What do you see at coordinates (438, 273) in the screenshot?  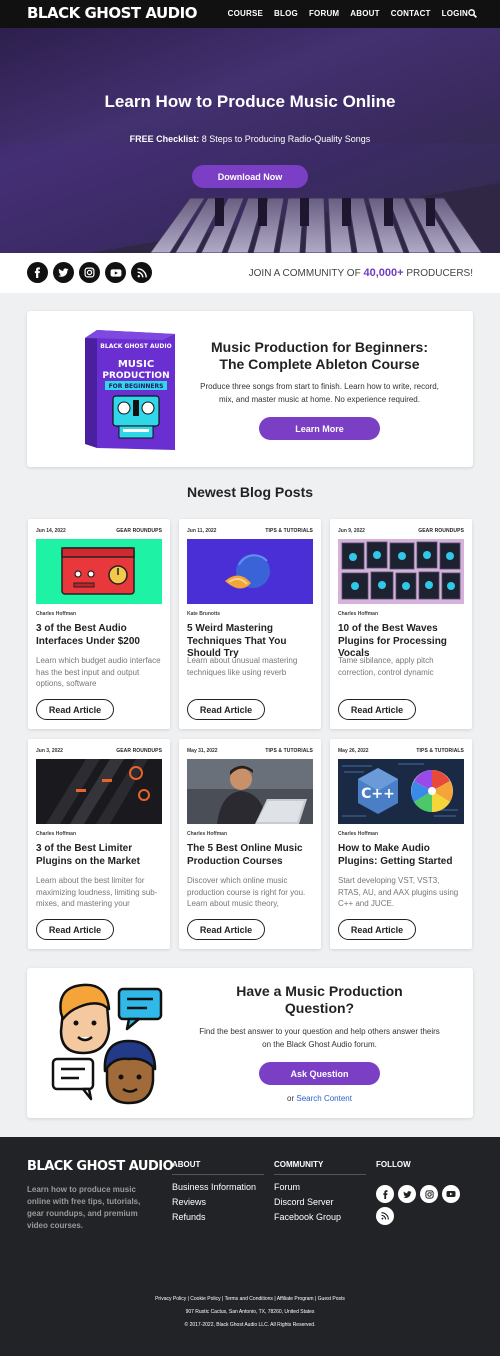 I see `community-post: PRODUCERS!` at bounding box center [438, 273].